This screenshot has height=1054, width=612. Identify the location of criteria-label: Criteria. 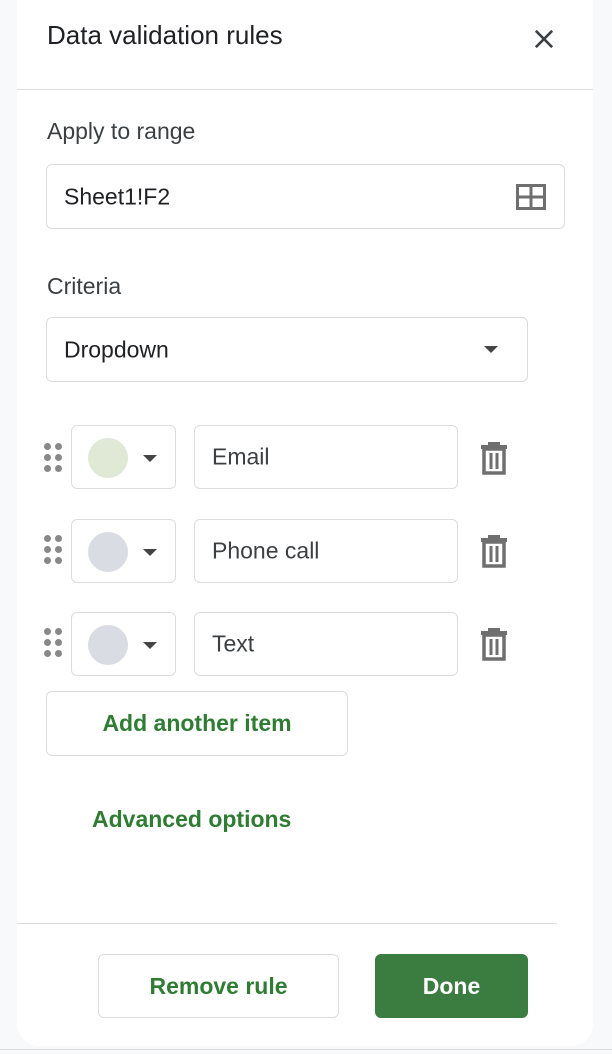
(84, 286).